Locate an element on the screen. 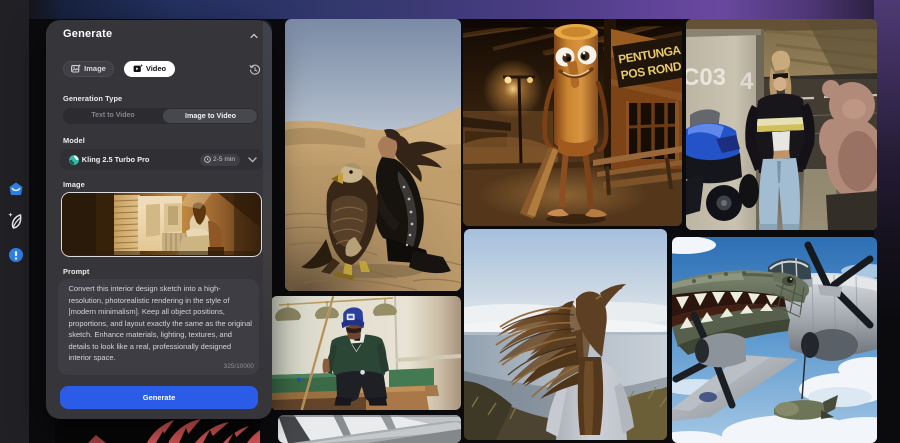 The height and width of the screenshot is (443, 900). svg-text: 4 is located at coordinates (747, 81).